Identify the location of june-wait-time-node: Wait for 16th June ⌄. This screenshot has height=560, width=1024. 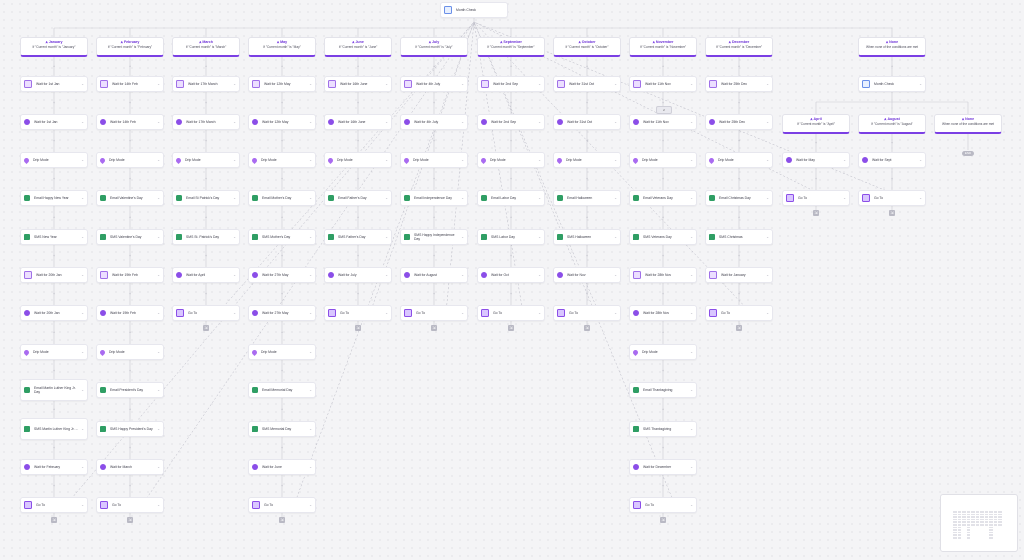
(358, 122).